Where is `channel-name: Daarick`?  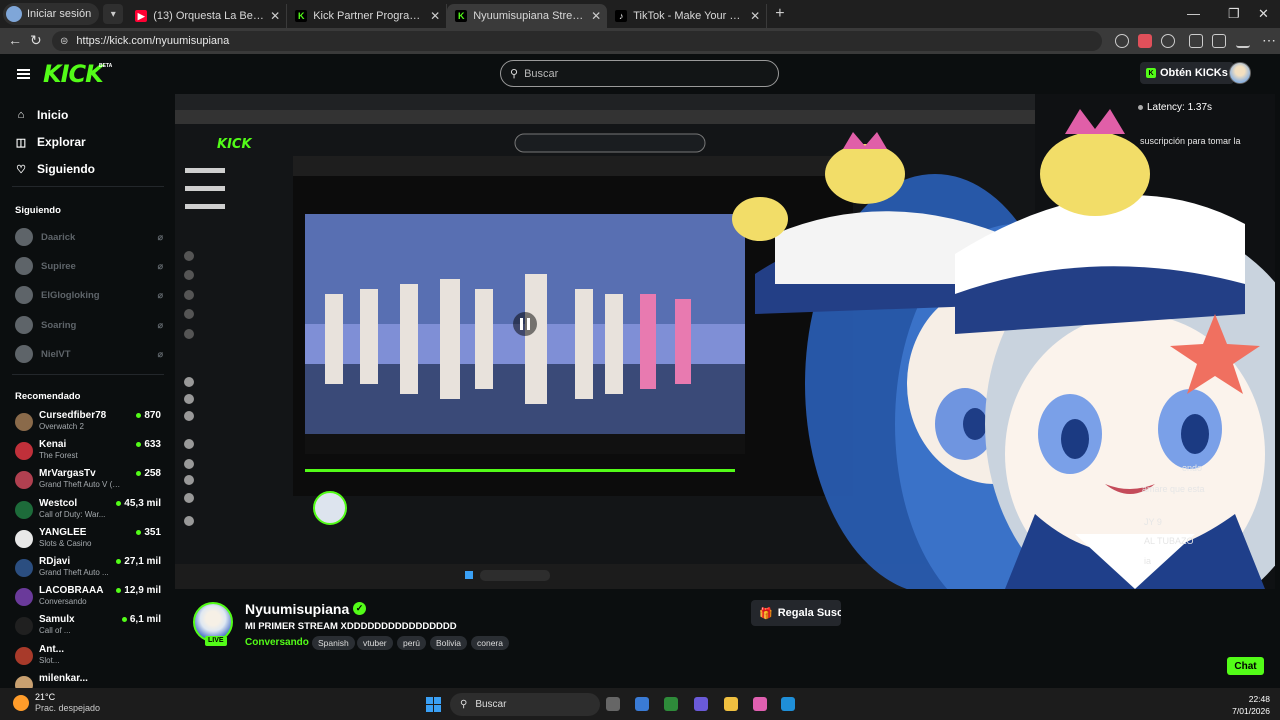
channel-name: Daarick is located at coordinates (58, 237).